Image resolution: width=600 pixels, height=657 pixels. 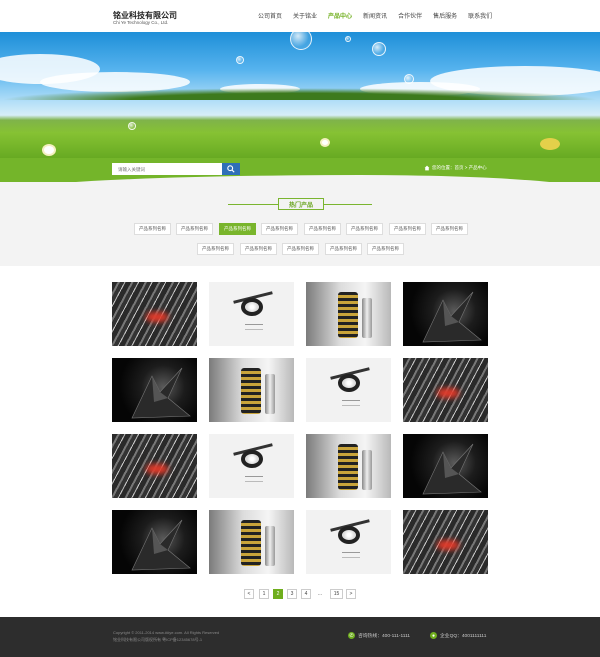 What do you see at coordinates (264, 594) in the screenshot?
I see `pagination-page: 1` at bounding box center [264, 594].